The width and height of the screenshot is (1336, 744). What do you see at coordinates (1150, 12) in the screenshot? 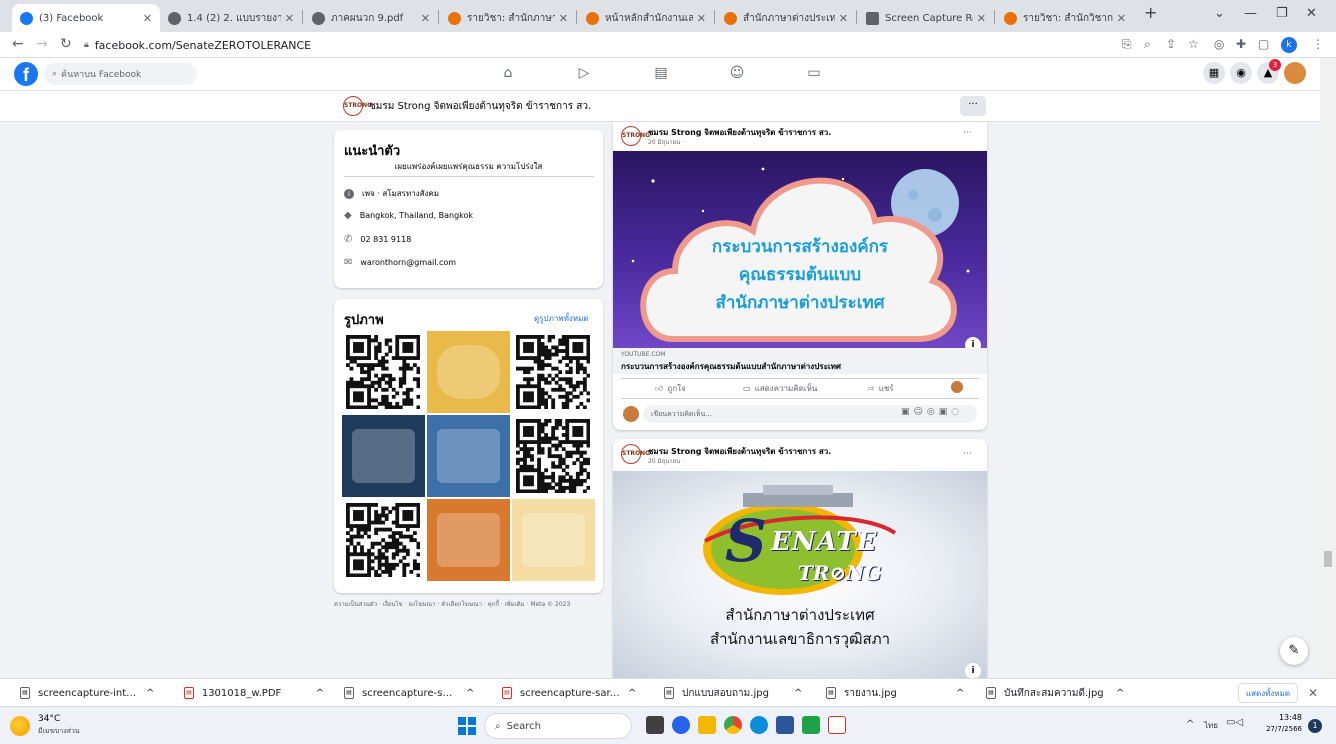
I see `new-tab-button: +` at bounding box center [1150, 12].